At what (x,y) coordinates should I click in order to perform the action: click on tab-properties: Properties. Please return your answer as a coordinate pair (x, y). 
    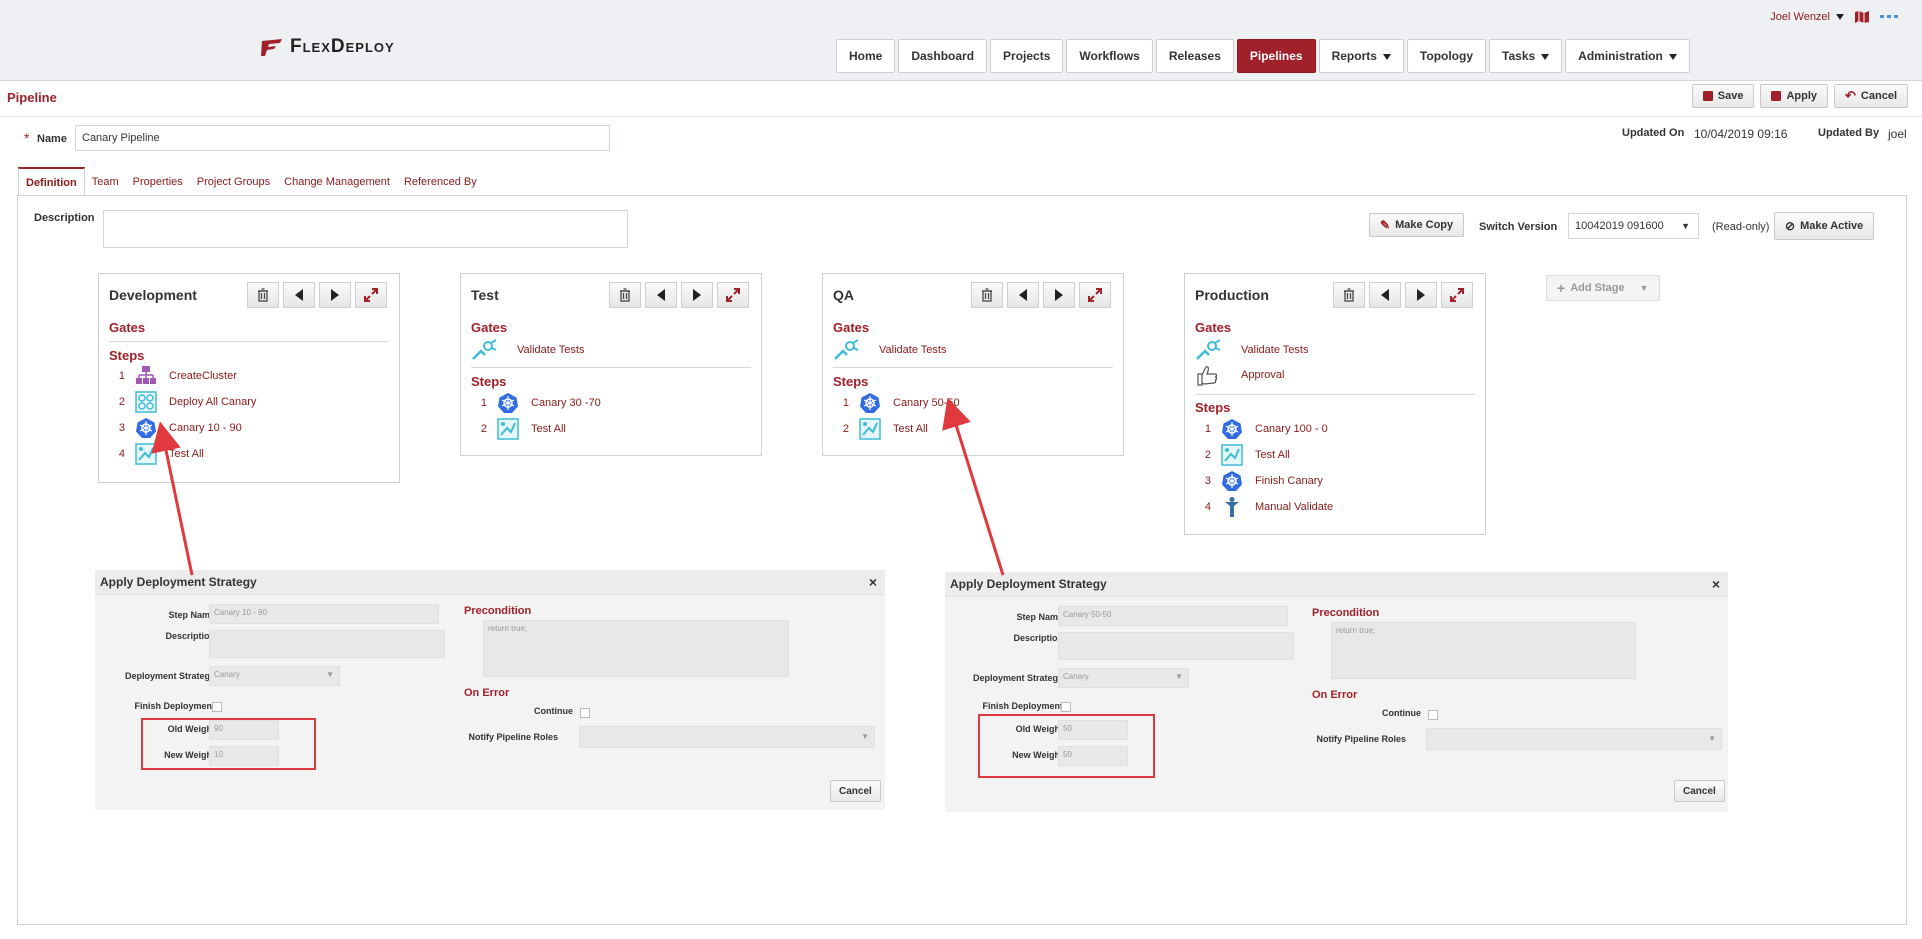
    Looking at the image, I should click on (158, 182).